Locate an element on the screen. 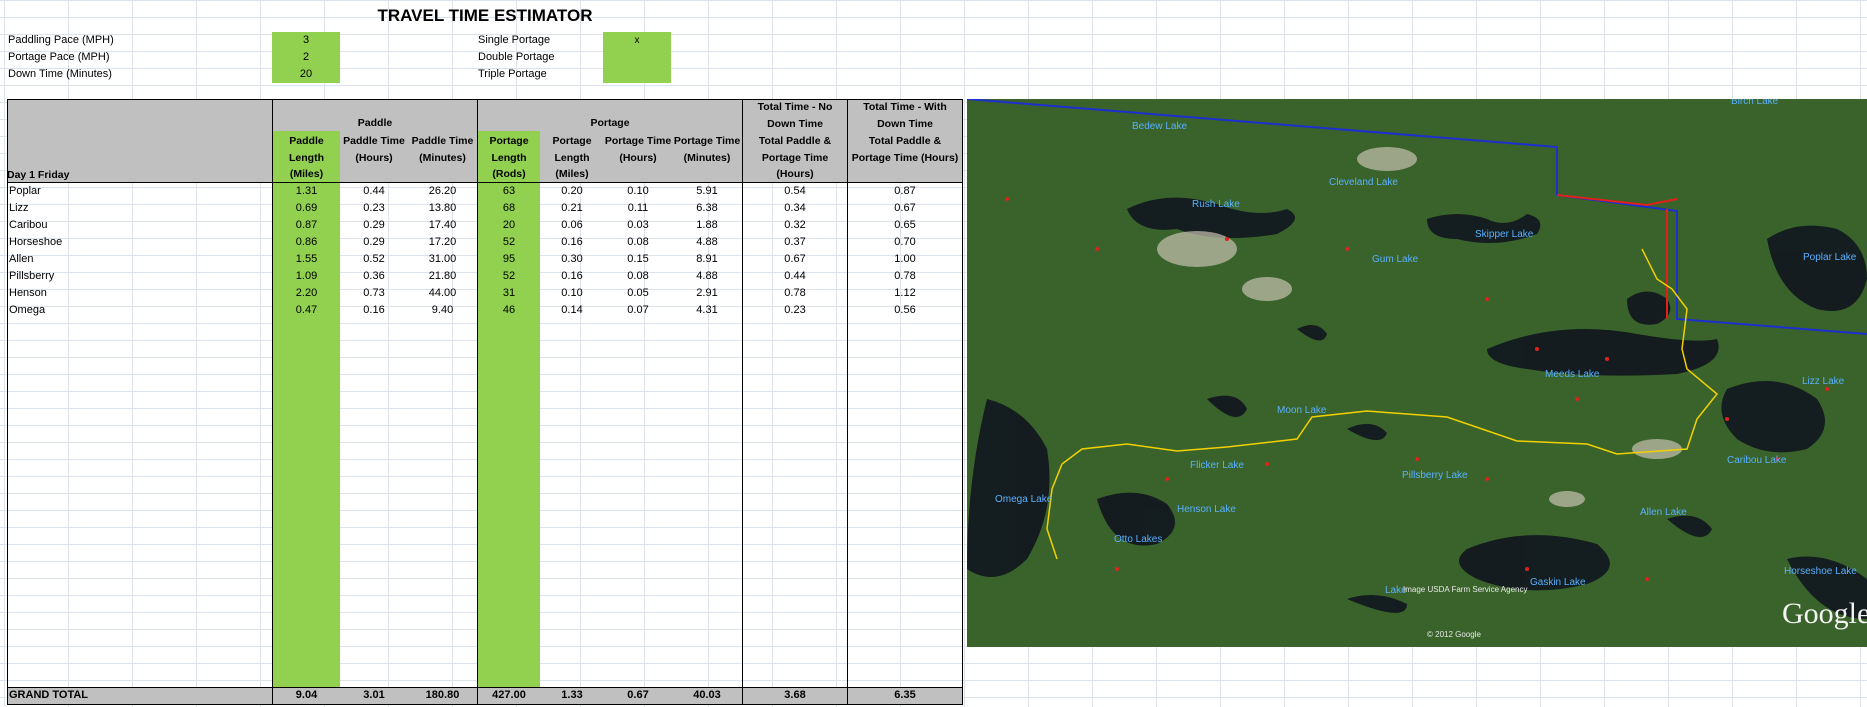 This screenshot has width=1867, height=707. cell-portage-minutes: 2.91 is located at coordinates (707, 293).